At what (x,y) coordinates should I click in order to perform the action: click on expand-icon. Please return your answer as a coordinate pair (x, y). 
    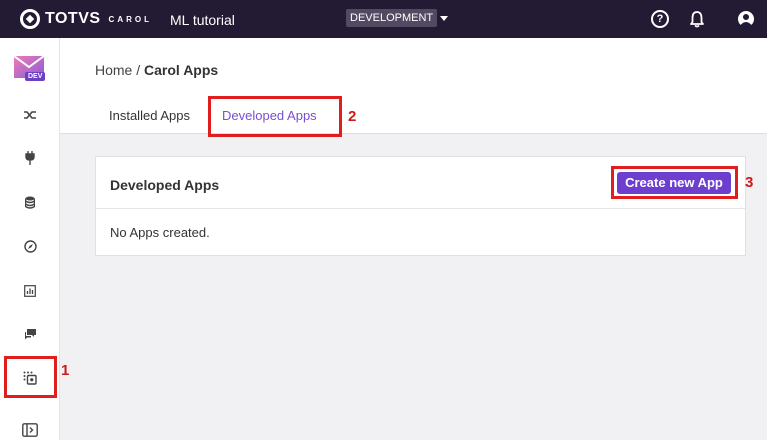
    Looking at the image, I should click on (30, 430).